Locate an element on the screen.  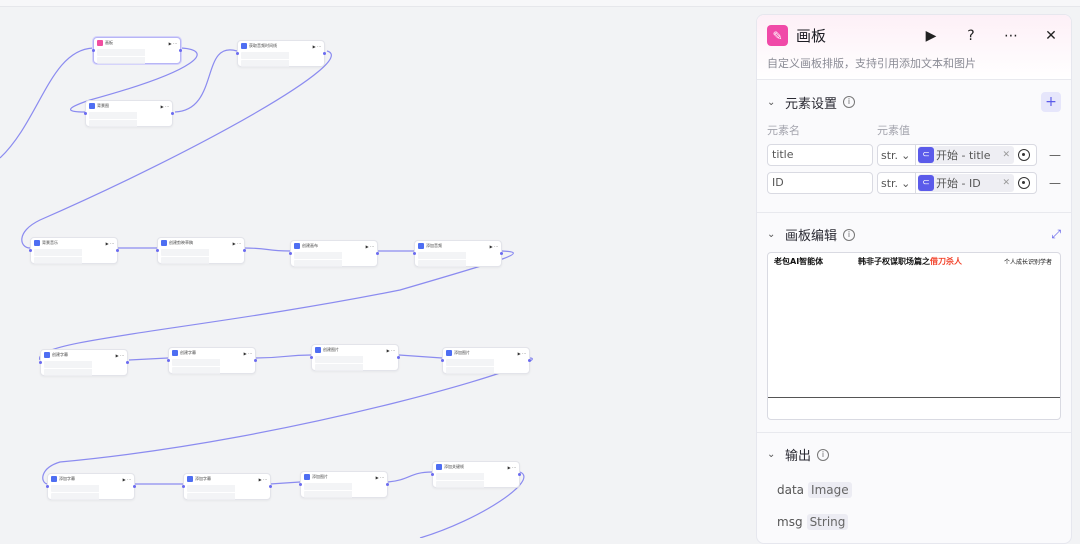
workflow-node: 创建剪映草稿 ▶ ⋯ is located at coordinates (201, 250).